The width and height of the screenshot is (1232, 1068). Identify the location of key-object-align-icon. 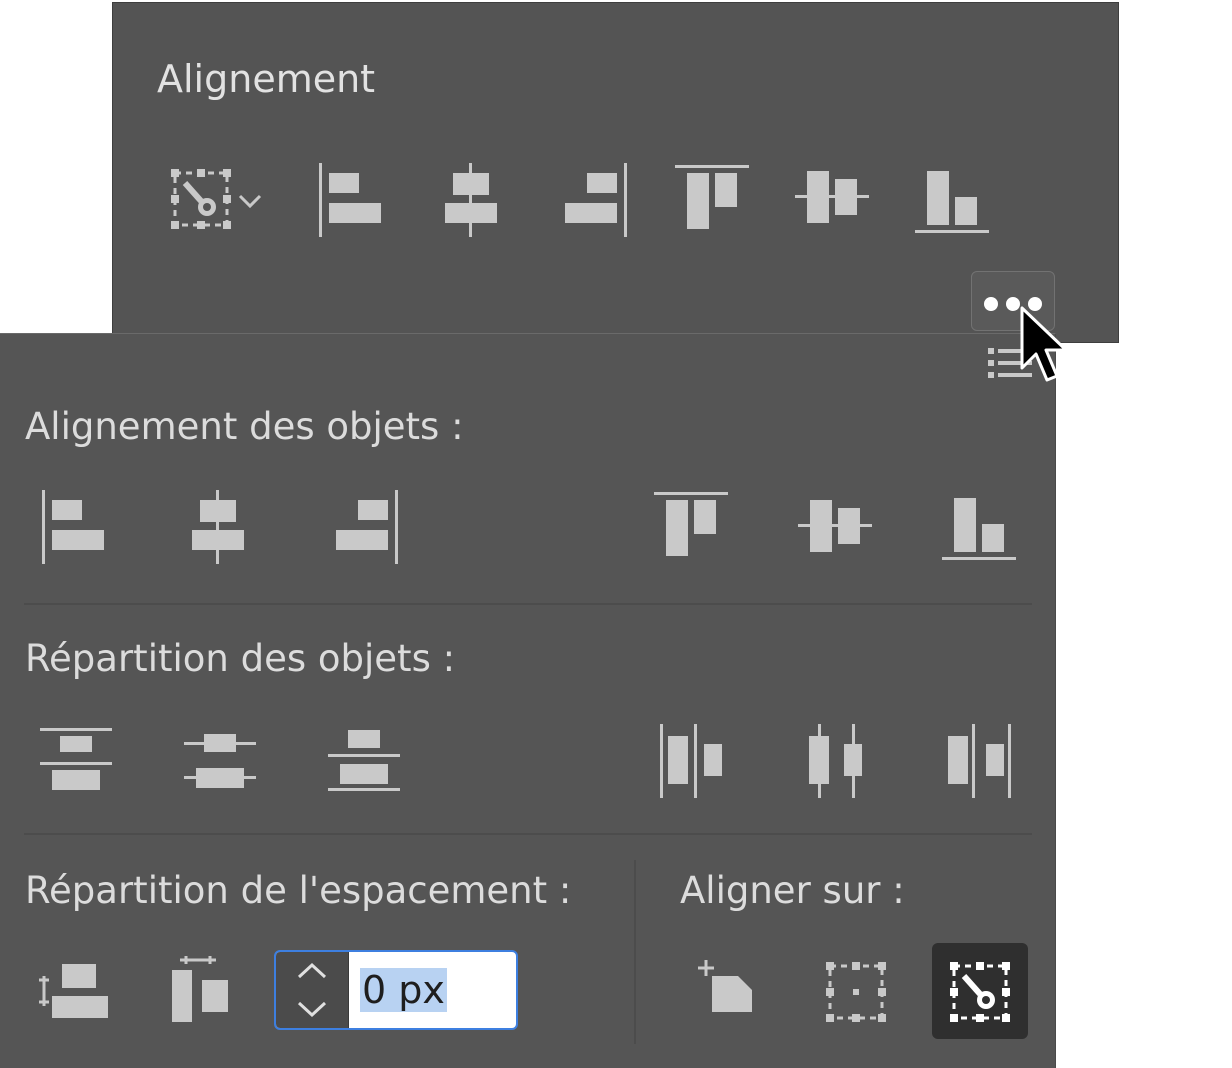
(201, 199).